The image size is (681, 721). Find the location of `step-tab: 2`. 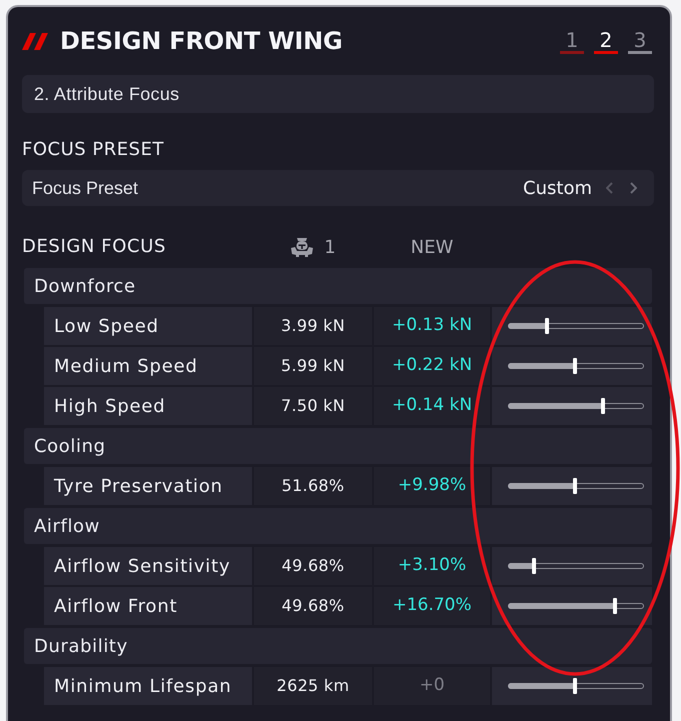

step-tab: 2 is located at coordinates (606, 41).